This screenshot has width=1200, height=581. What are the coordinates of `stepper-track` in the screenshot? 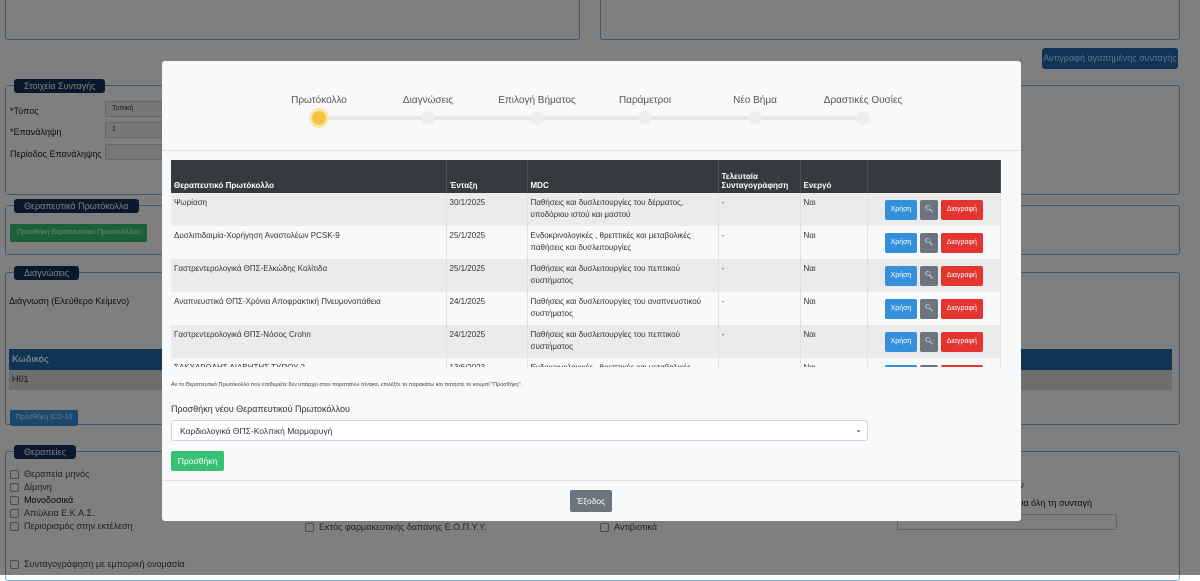 It's located at (591, 118).